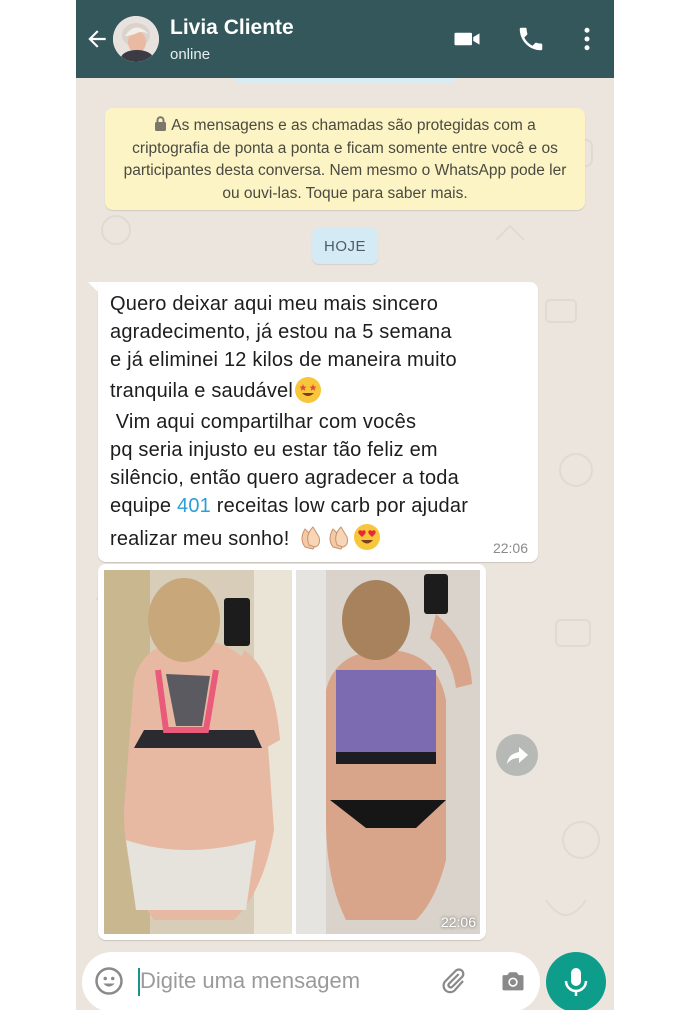  I want to click on mic-icon, so click(576, 982).